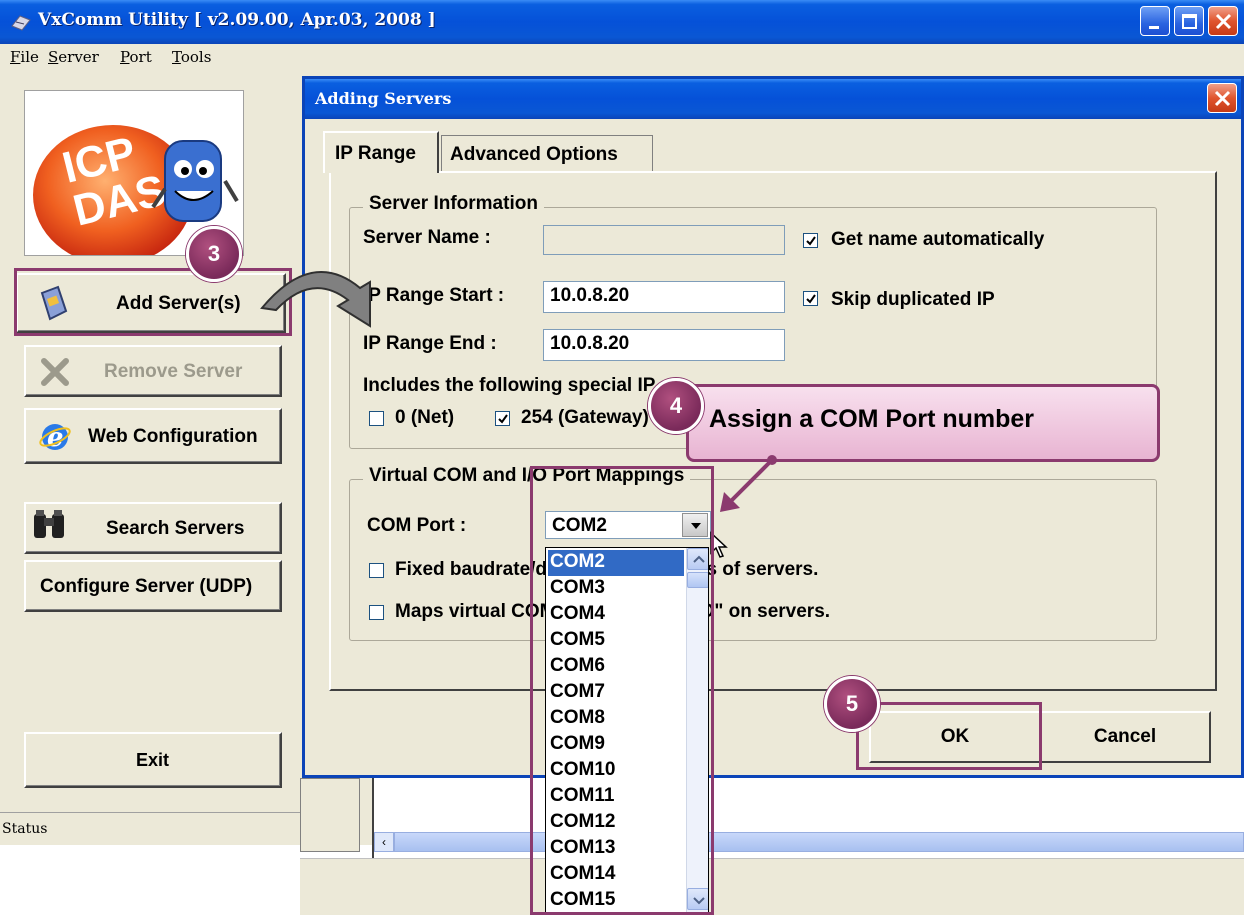 Image resolution: width=1244 pixels, height=915 pixels. I want to click on tab-ip-range: IP Range, so click(381, 152).